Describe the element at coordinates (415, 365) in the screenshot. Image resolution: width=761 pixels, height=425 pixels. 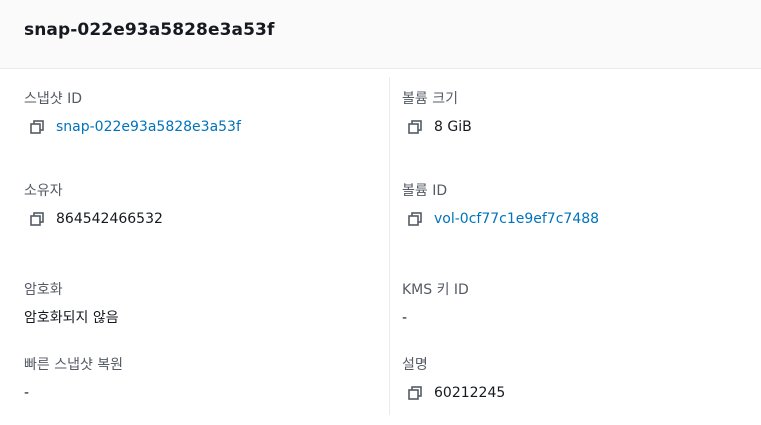
I see `description-label: 설명` at that location.